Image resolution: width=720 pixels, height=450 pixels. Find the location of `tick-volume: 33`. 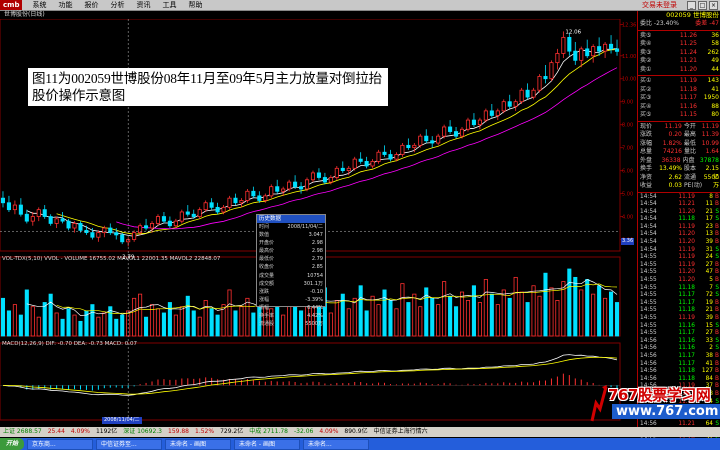

tick-volume: 33 is located at coordinates (709, 340).